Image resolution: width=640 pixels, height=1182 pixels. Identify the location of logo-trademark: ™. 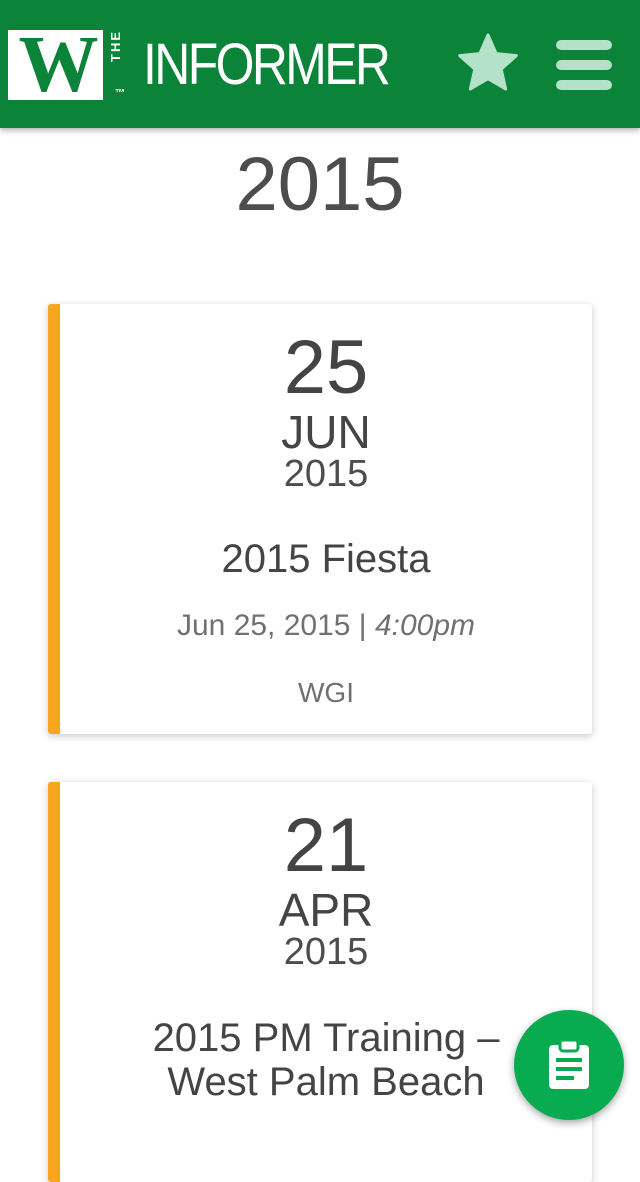
(120, 93).